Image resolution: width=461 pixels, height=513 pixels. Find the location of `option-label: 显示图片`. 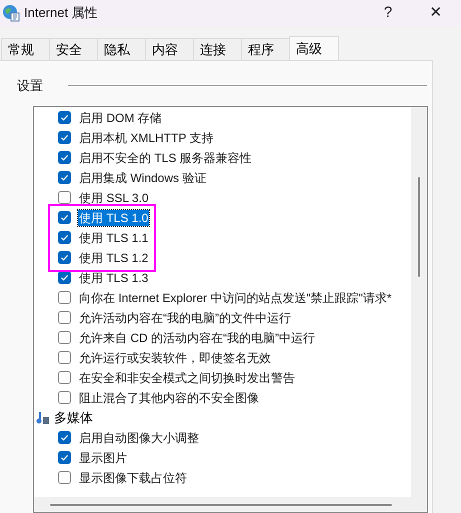

option-label: 显示图片 is located at coordinates (103, 458).